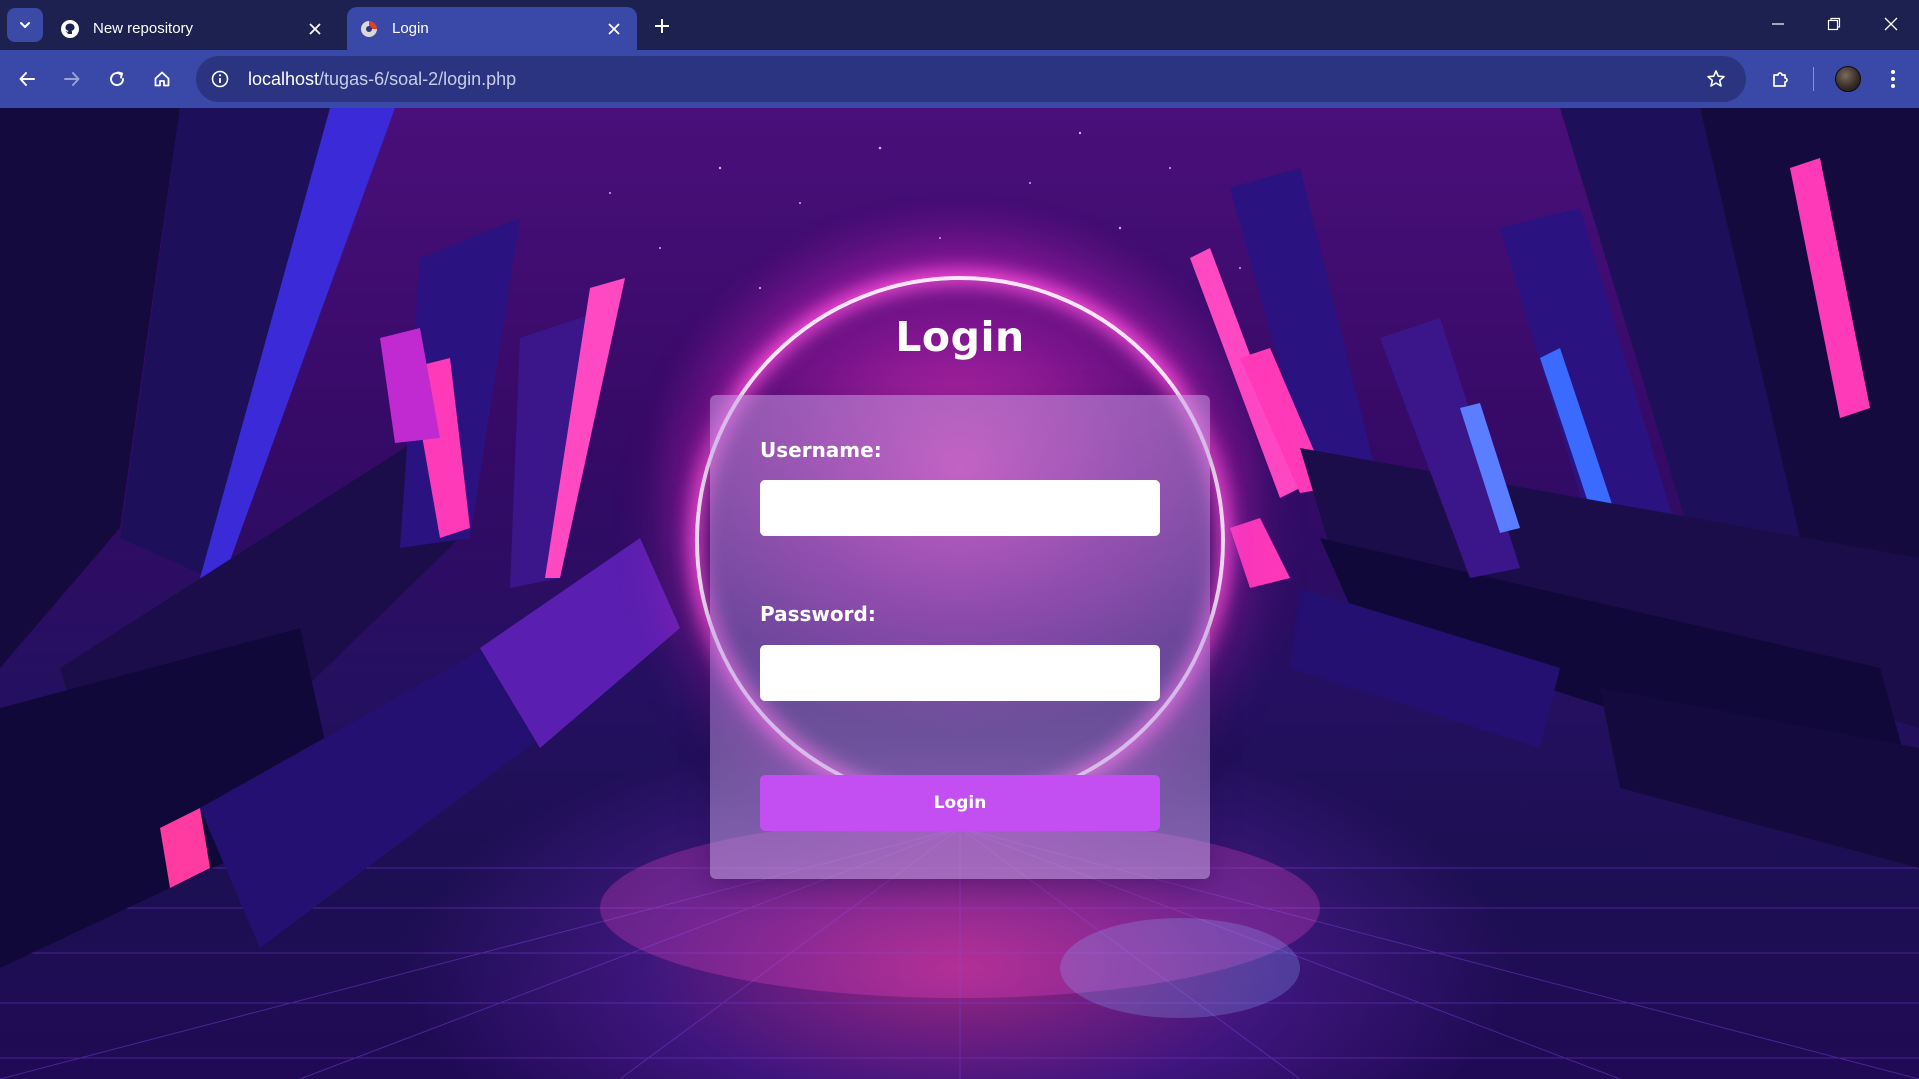 This screenshot has width=1919, height=1079. I want to click on url-host: localhost, so click(284, 78).